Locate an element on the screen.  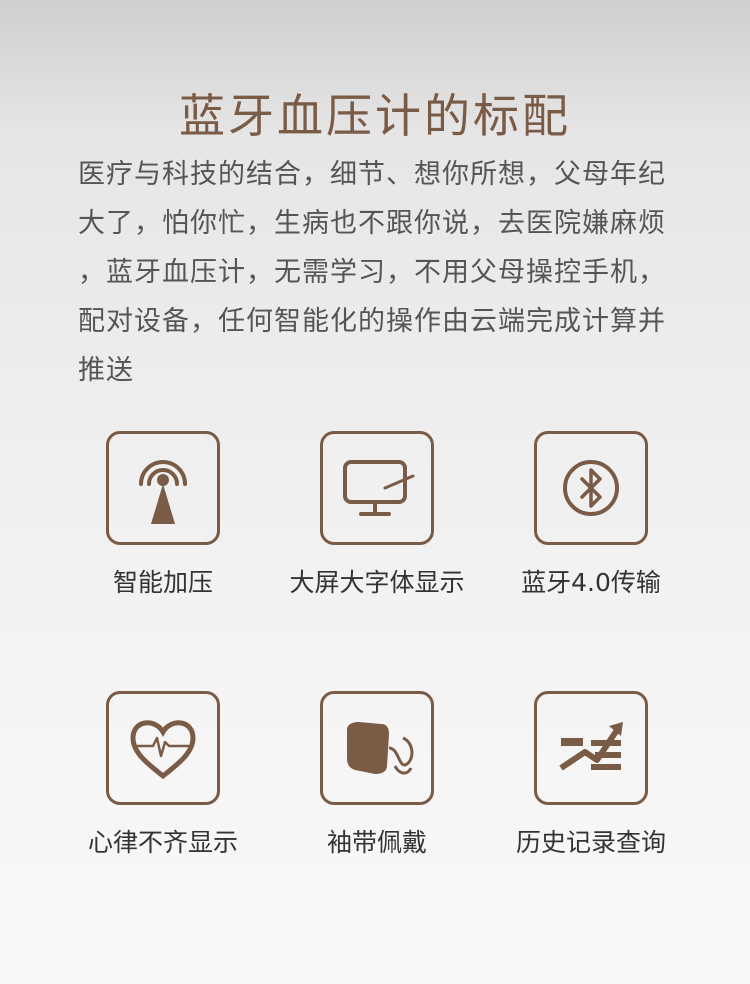
feature-arrhythmia: 心律不齐显示 is located at coordinates (163, 775).